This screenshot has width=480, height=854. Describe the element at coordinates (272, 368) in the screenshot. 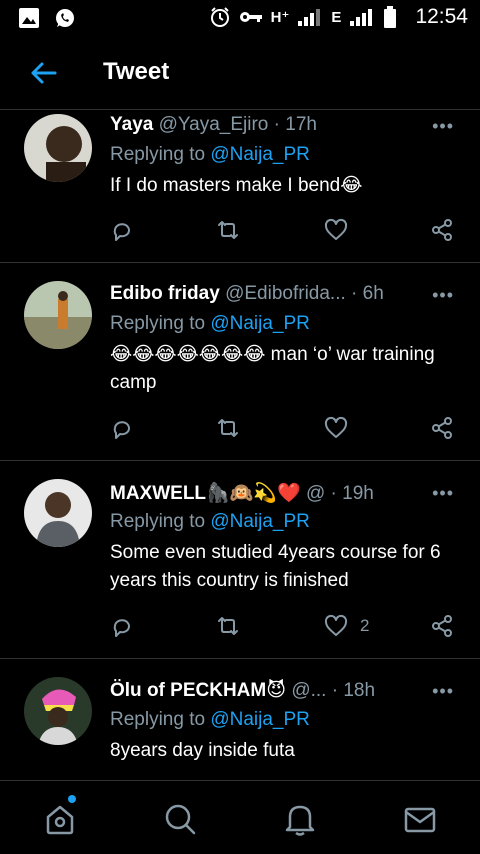

I see `tweet-text: 😂😂😂😂😂😂😂 man ‘o’ war training camp` at that location.